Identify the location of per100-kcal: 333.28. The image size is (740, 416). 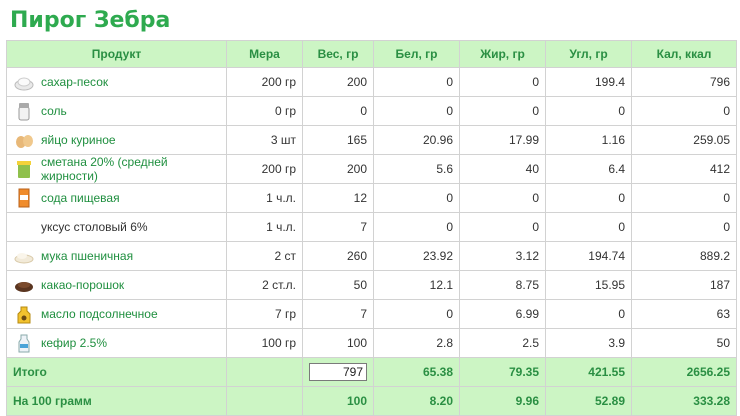
(684, 401).